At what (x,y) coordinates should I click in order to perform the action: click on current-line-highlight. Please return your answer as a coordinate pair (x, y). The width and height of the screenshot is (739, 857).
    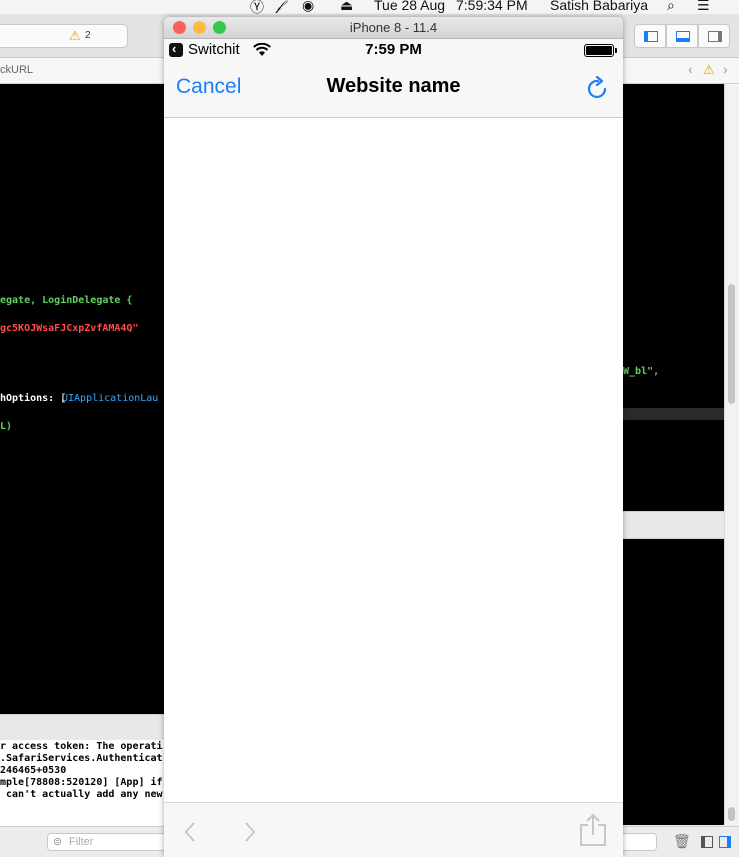
    Looking at the image, I should click on (673, 414).